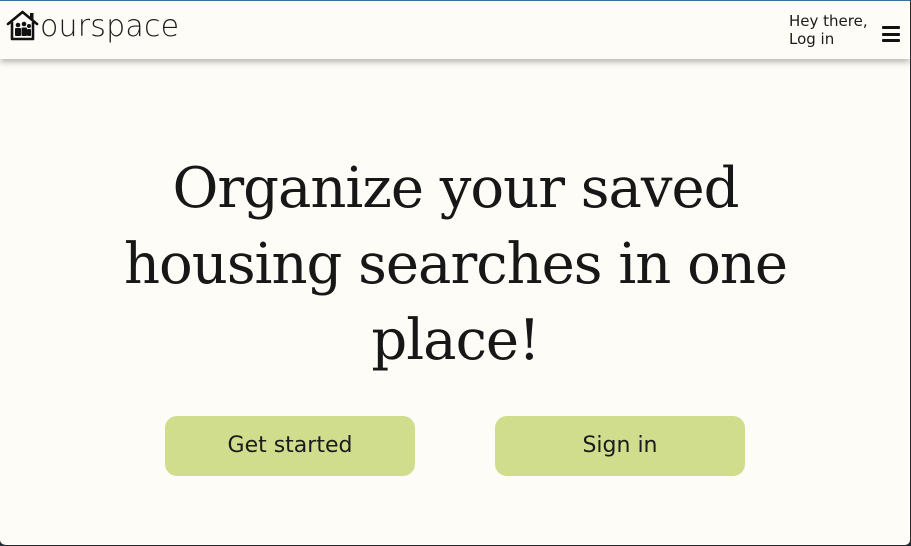 This screenshot has height=546, width=911. I want to click on sign-in-button: Sign in, so click(620, 446).